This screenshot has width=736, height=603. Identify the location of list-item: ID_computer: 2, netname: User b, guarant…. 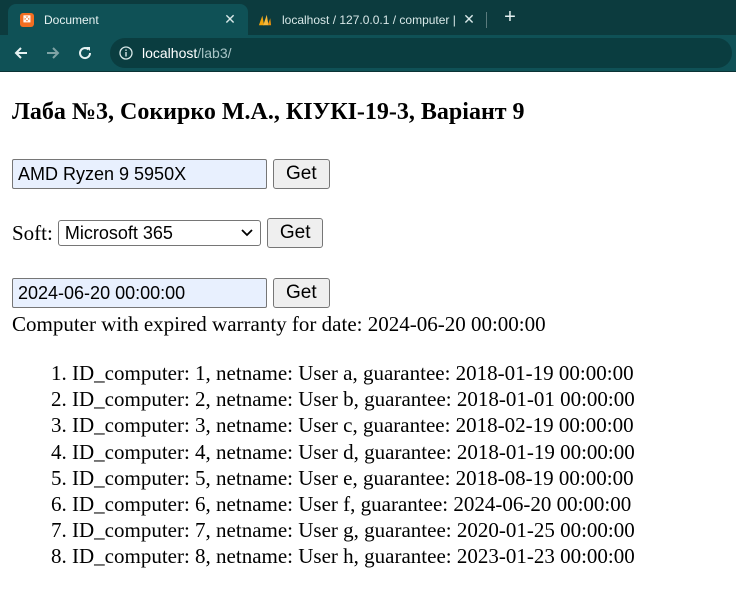
(353, 399).